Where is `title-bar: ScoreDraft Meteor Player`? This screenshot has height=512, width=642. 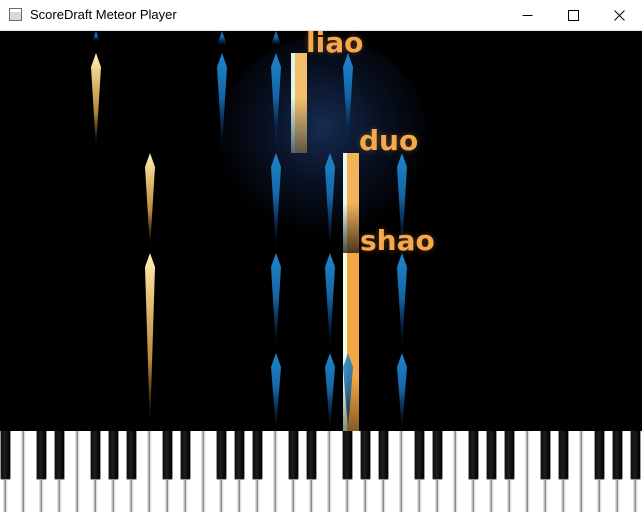 title-bar: ScoreDraft Meteor Player is located at coordinates (321, 15).